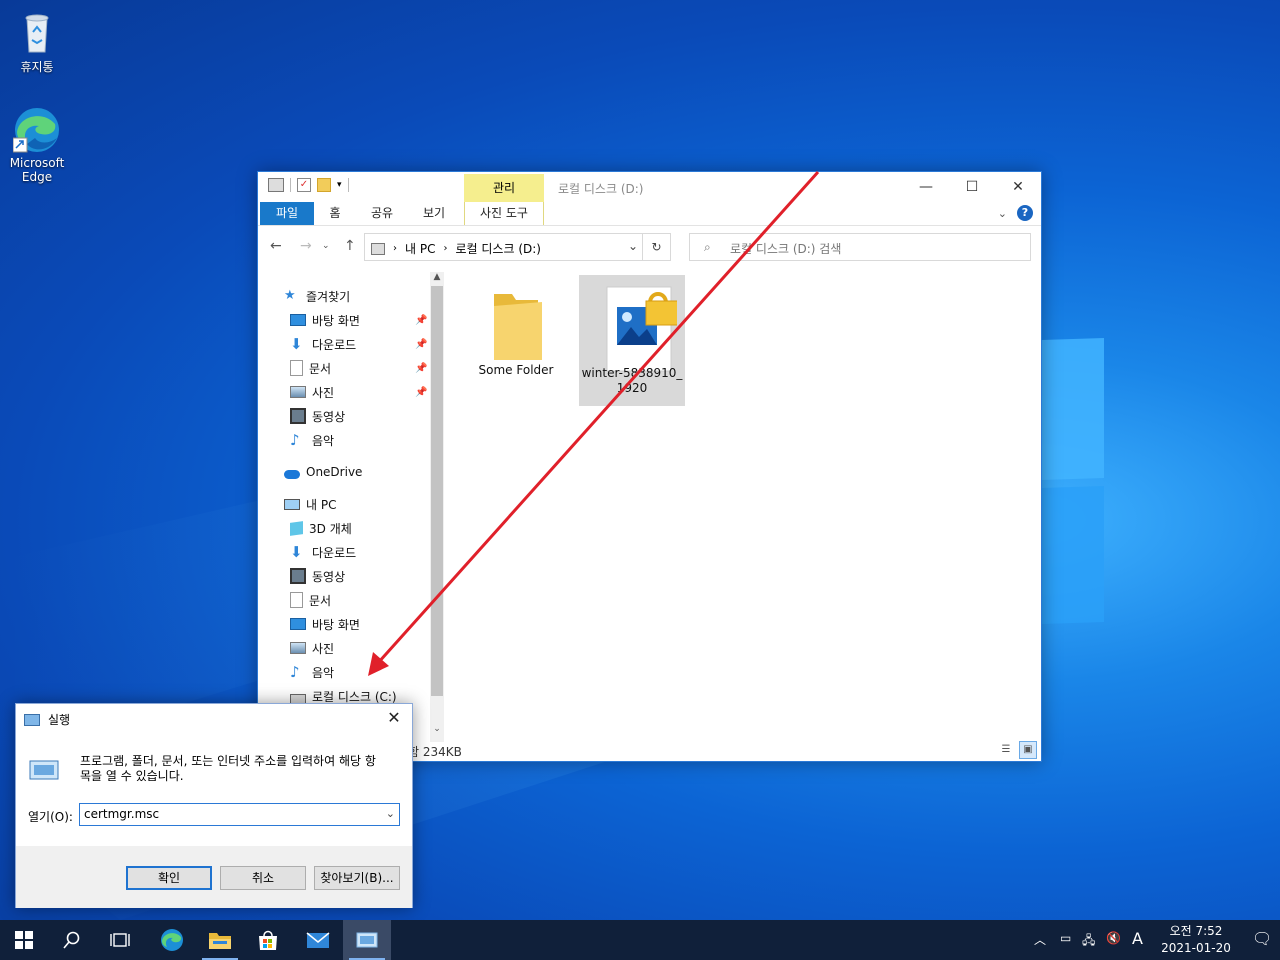 Image resolution: width=1280 pixels, height=960 pixels. Describe the element at coordinates (348, 185) in the screenshot. I see `separator` at that location.